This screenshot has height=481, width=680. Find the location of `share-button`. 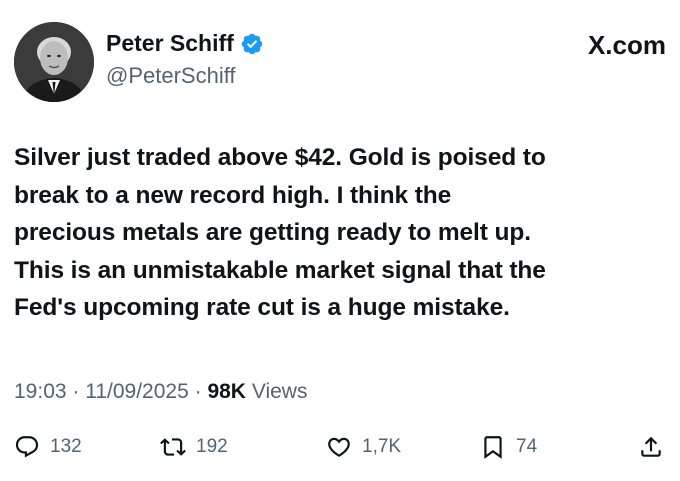

share-button is located at coordinates (651, 447).